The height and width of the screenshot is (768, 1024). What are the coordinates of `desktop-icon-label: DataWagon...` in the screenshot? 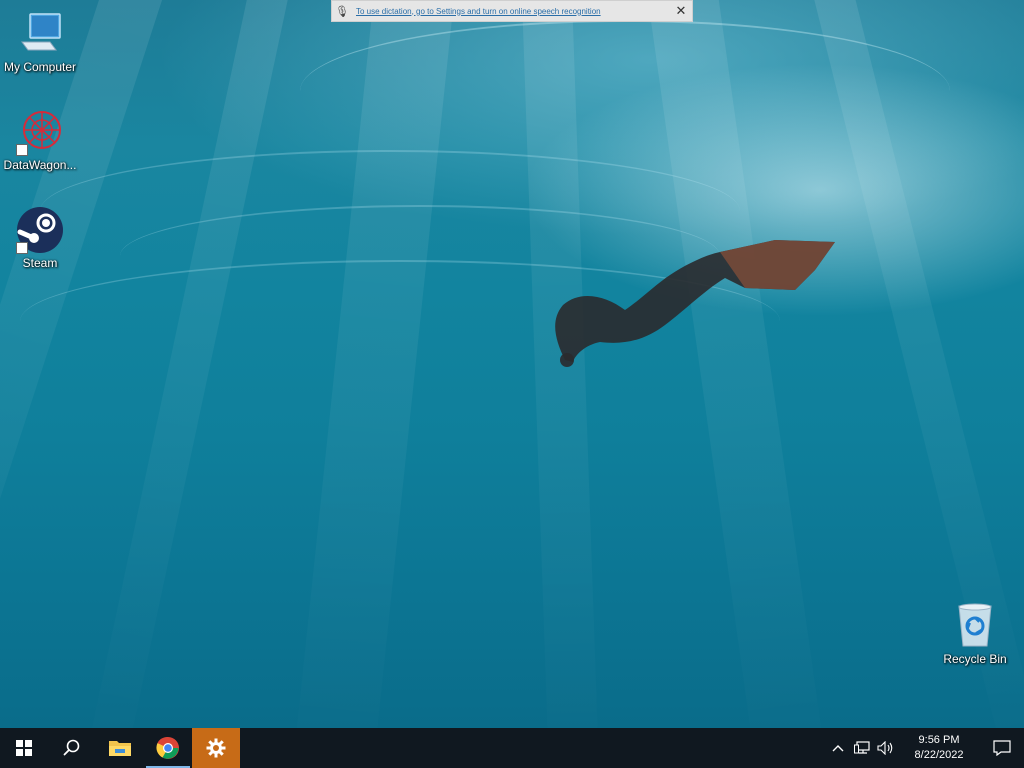 It's located at (40, 165).